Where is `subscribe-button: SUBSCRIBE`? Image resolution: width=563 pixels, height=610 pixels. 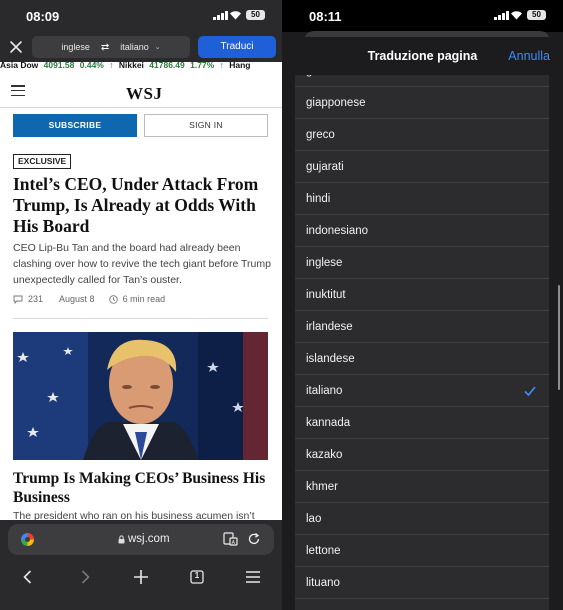 subscribe-button: SUBSCRIBE is located at coordinates (75, 125).